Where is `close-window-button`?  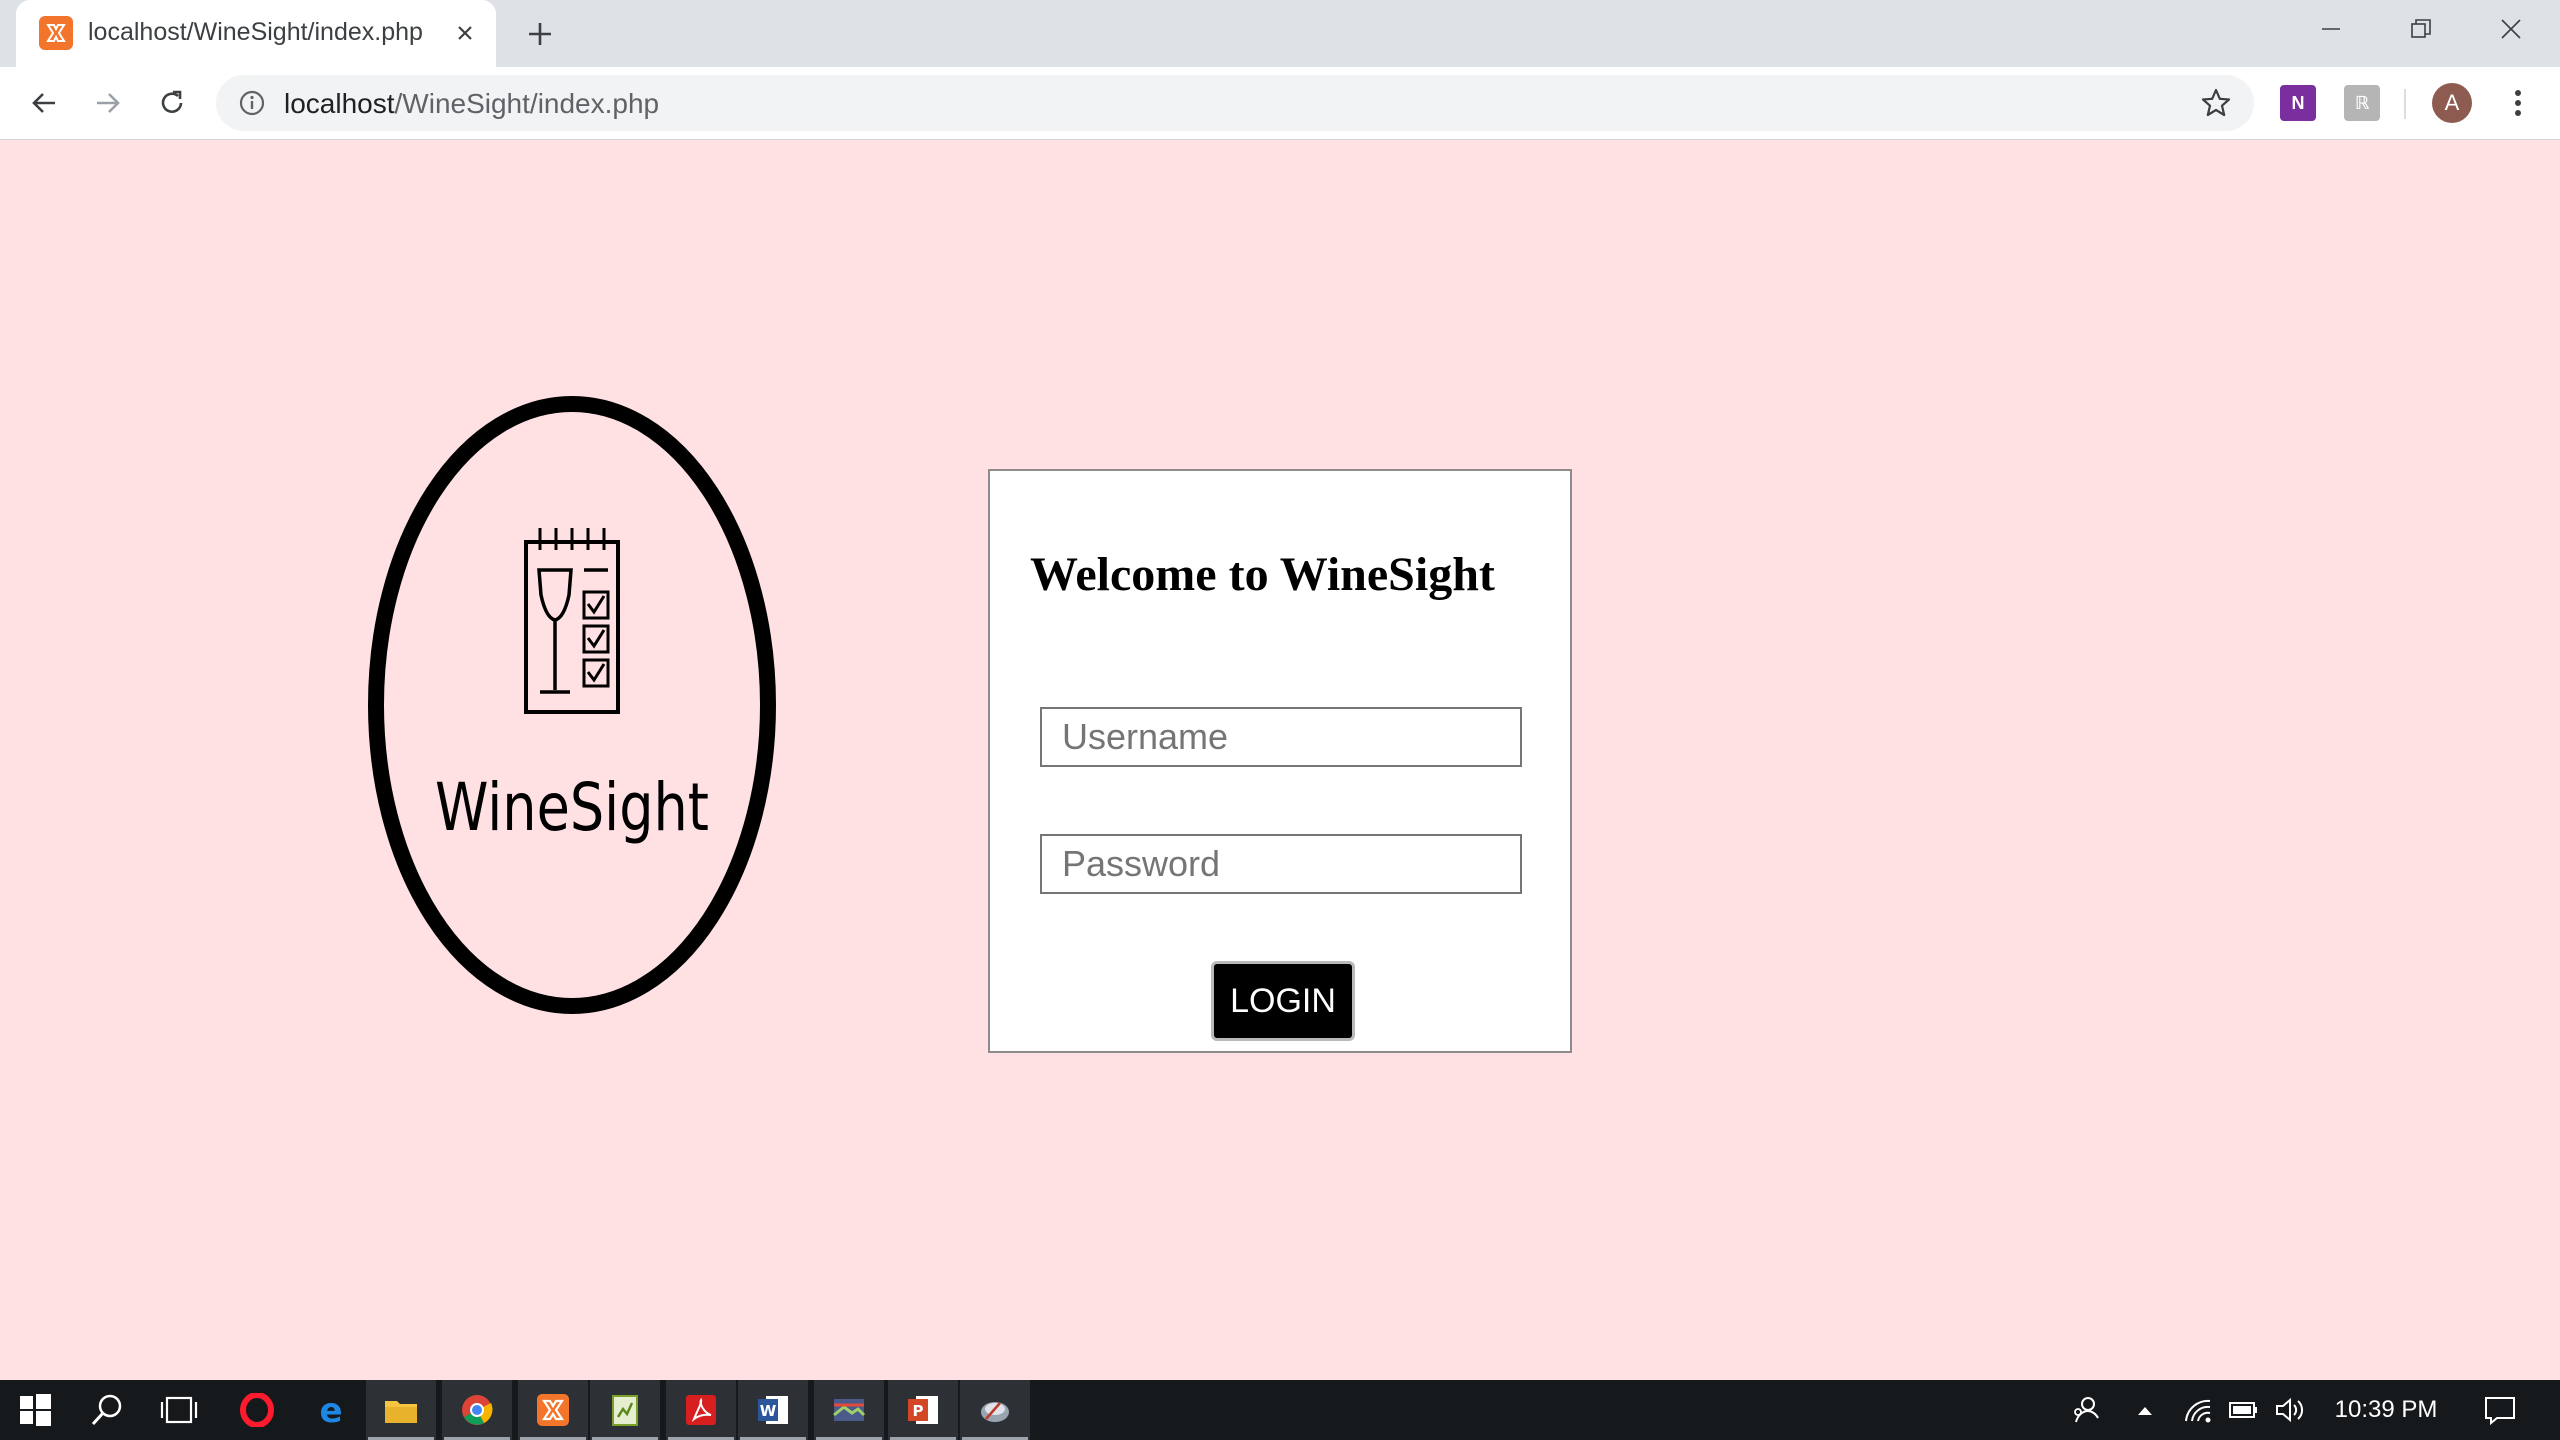
close-window-button is located at coordinates (2511, 29).